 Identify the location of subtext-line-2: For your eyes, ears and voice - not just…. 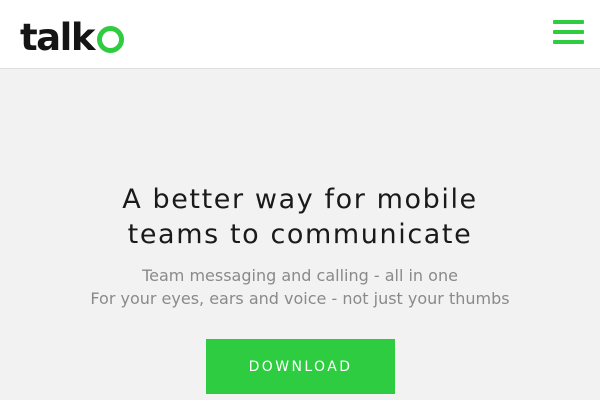
(300, 298).